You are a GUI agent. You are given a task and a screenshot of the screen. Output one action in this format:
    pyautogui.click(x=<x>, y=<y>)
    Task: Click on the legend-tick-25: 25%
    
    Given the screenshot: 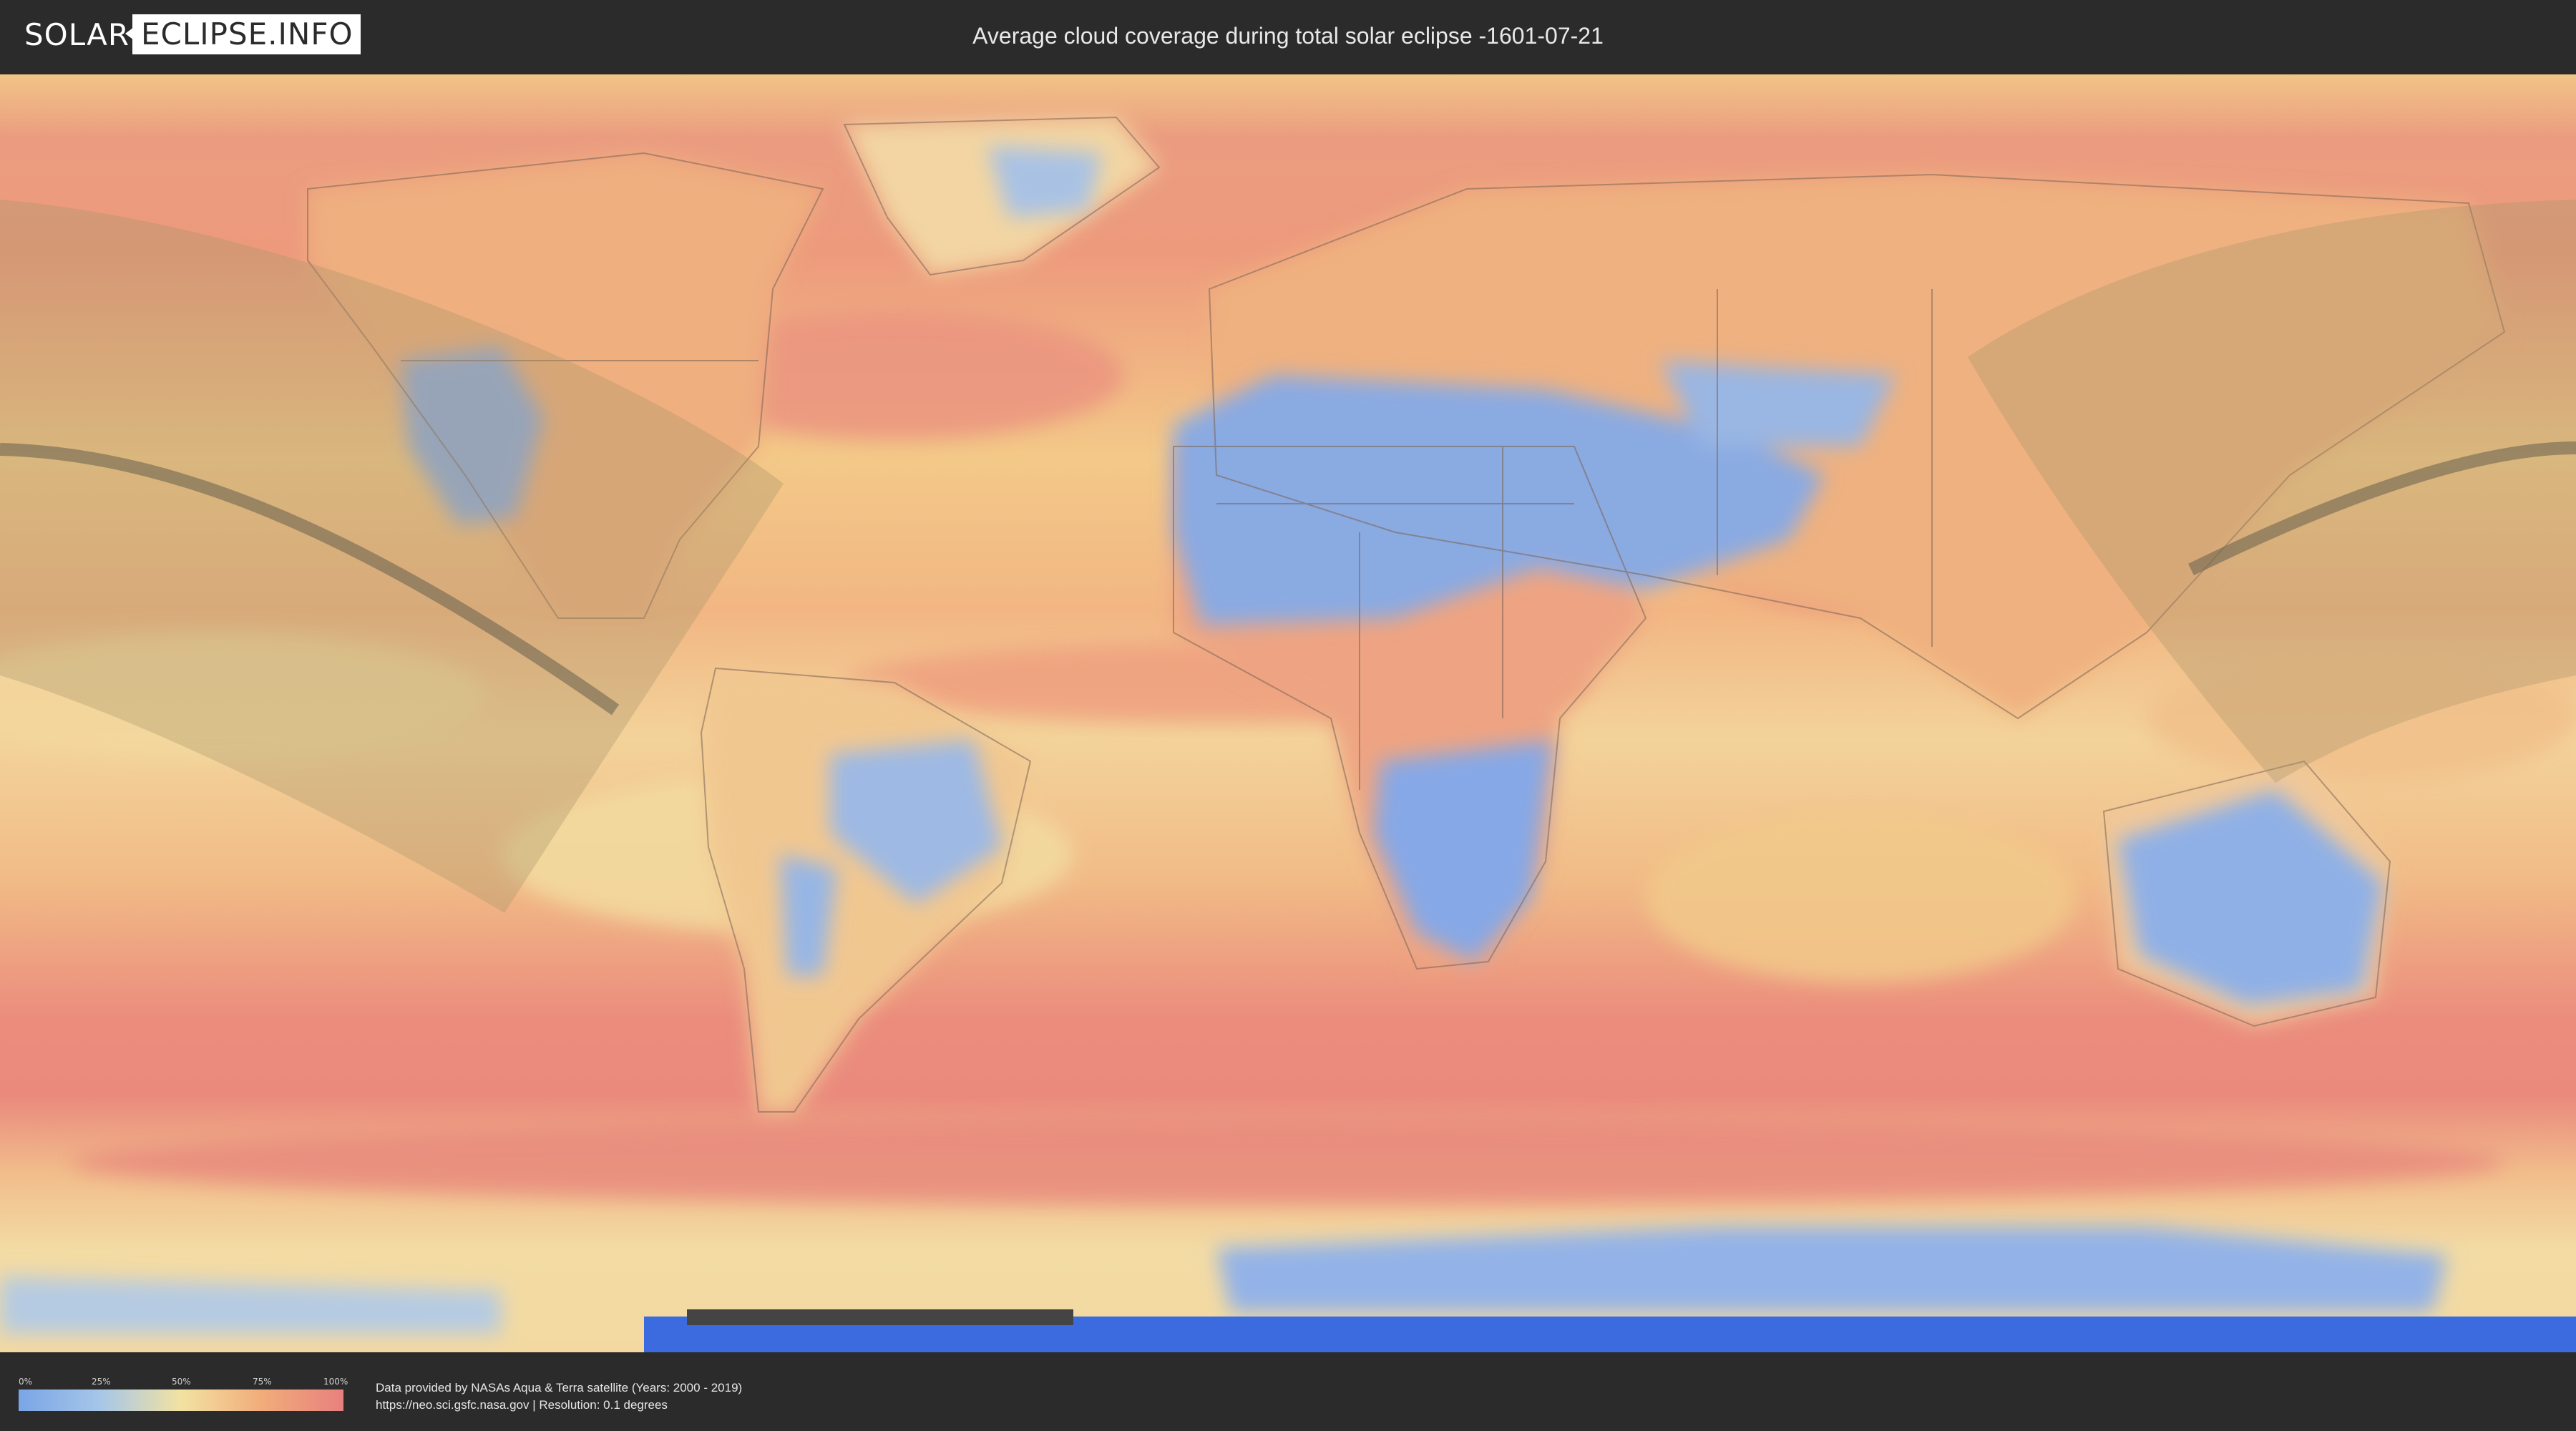 What is the action you would take?
    pyautogui.click(x=101, y=1382)
    